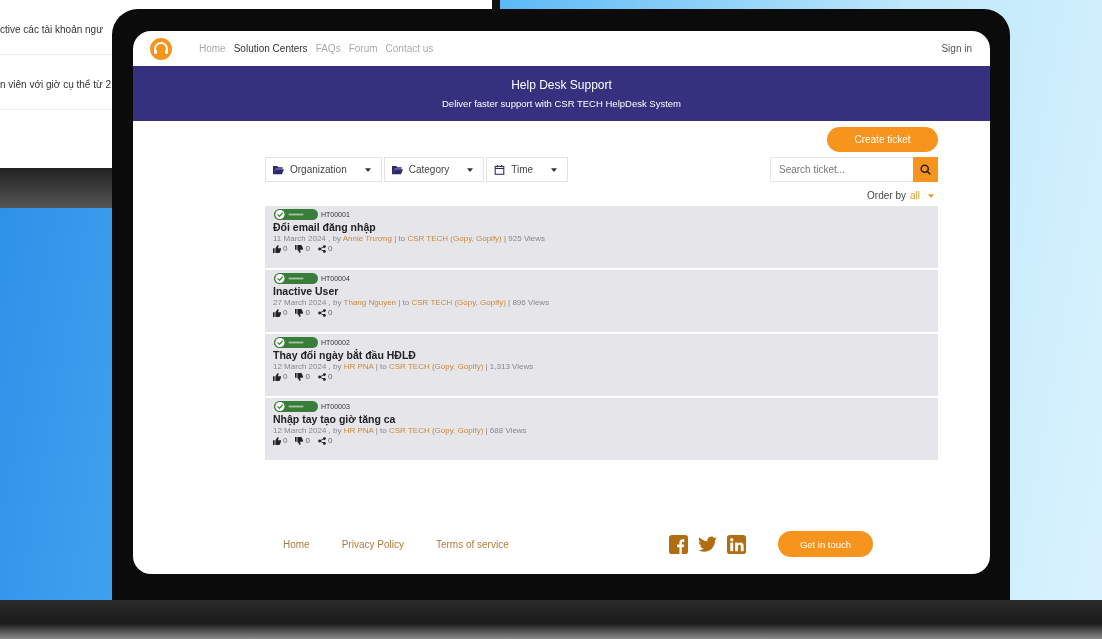  Describe the element at coordinates (601, 419) in the screenshot. I see `ticket-title: Nhập tay tạo giờ tăng ca` at that location.